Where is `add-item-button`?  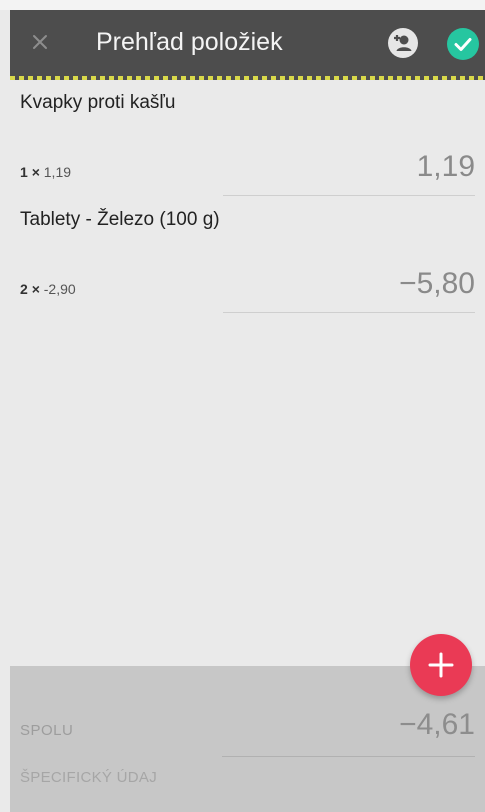 add-item-button is located at coordinates (441, 665).